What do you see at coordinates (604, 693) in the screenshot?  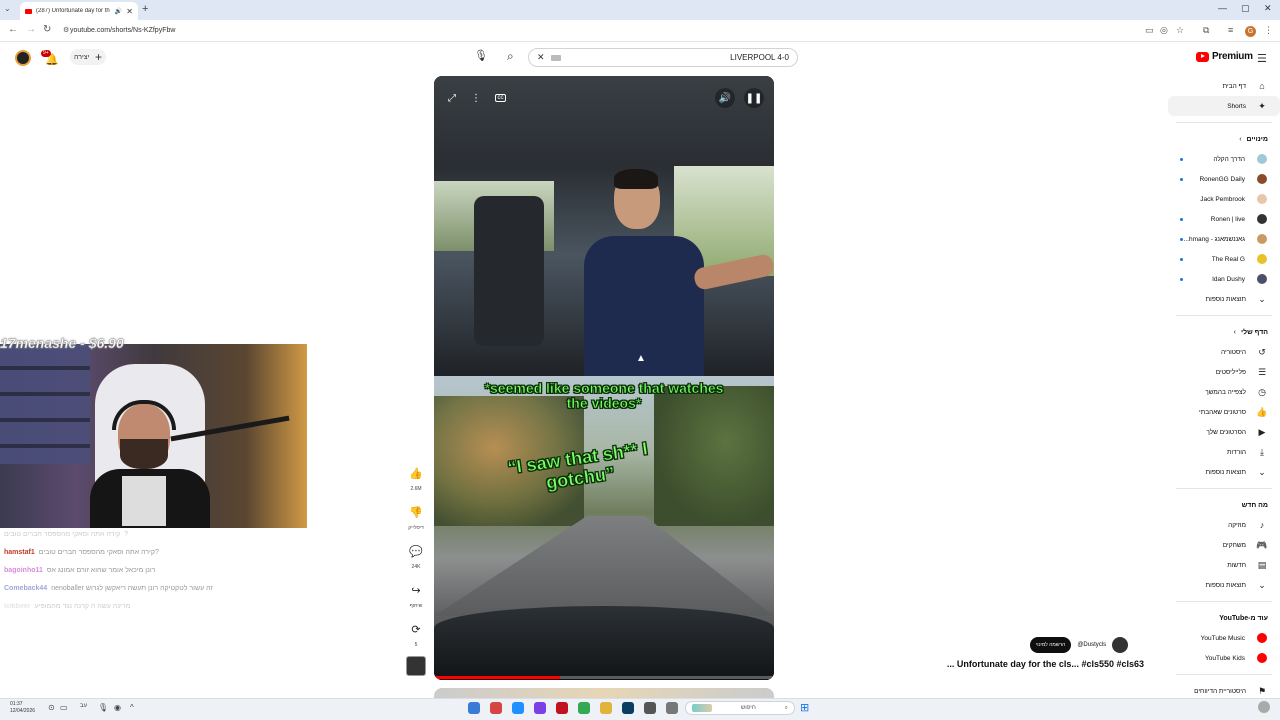 I see `next-short-preview` at bounding box center [604, 693].